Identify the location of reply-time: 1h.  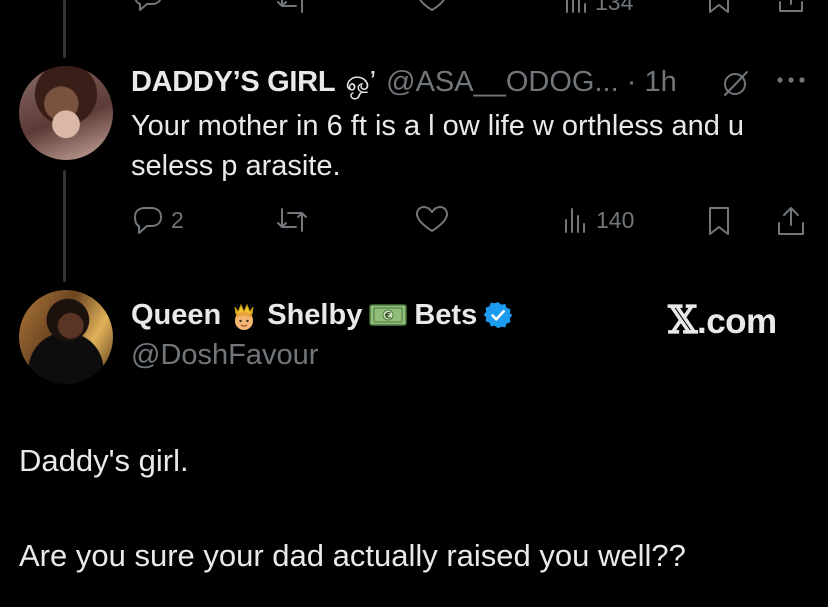
(660, 82).